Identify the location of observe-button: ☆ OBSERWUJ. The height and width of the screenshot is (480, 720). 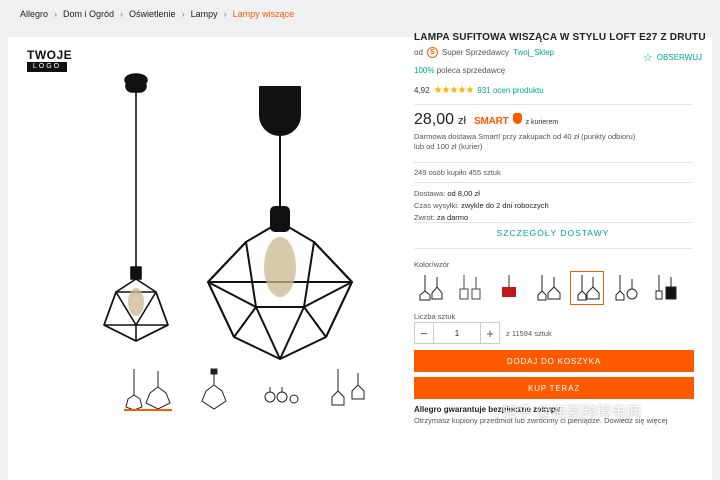
(672, 57).